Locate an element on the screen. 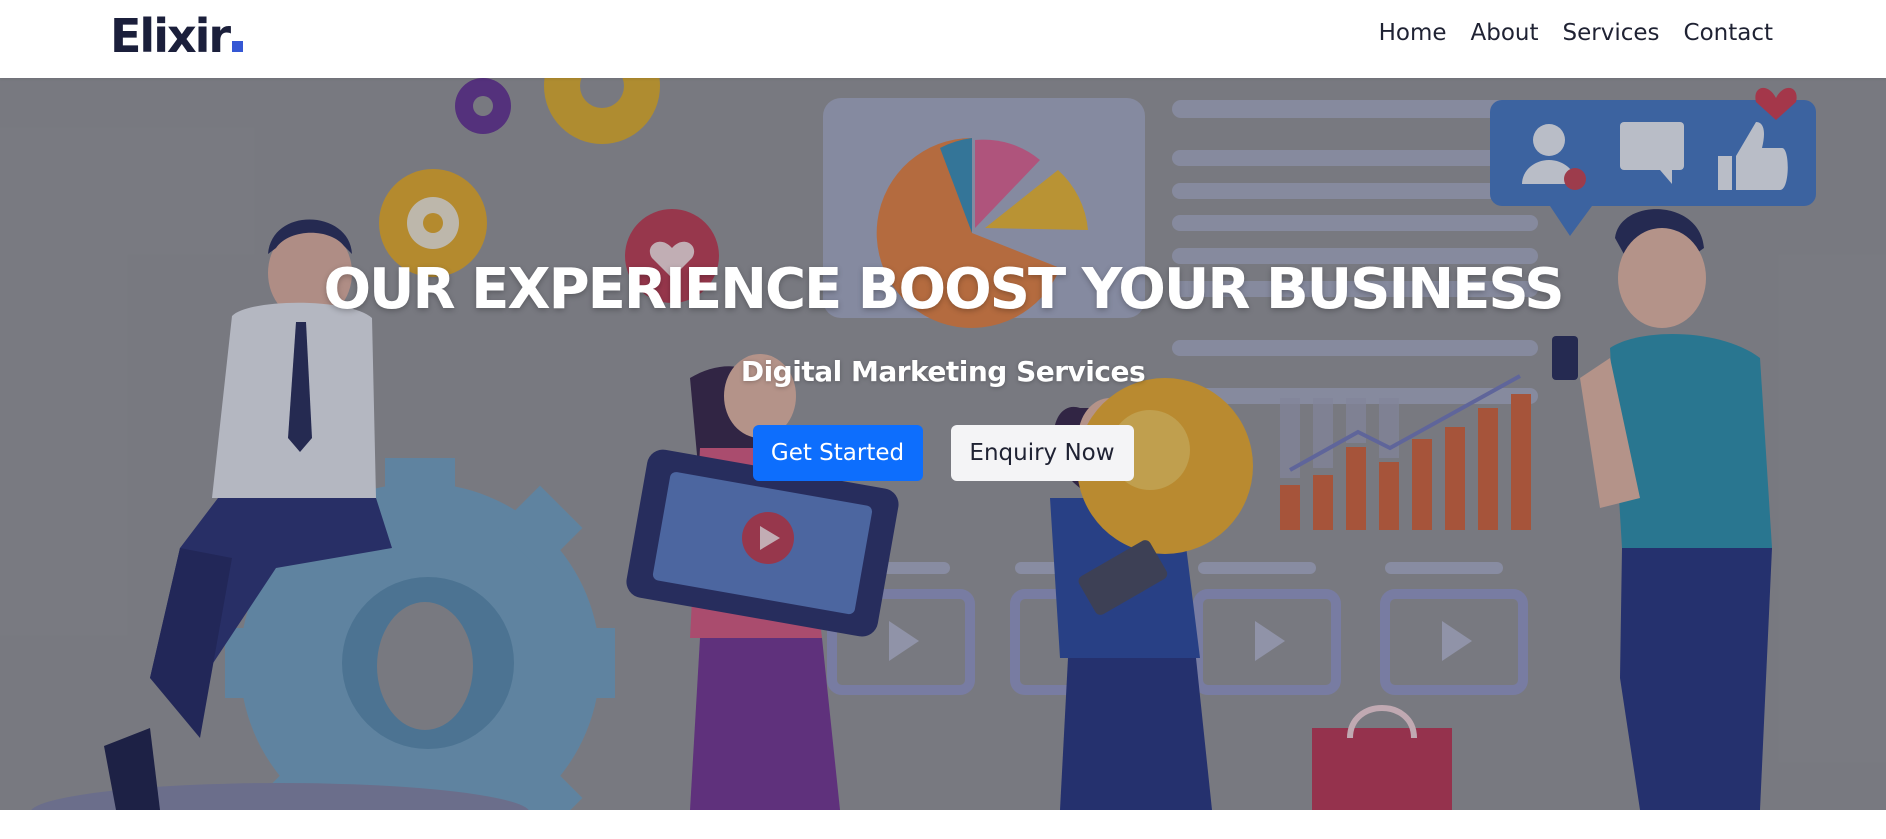 Image resolution: width=1886 pixels, height=839 pixels. nav-link-about: About is located at coordinates (1505, 33).